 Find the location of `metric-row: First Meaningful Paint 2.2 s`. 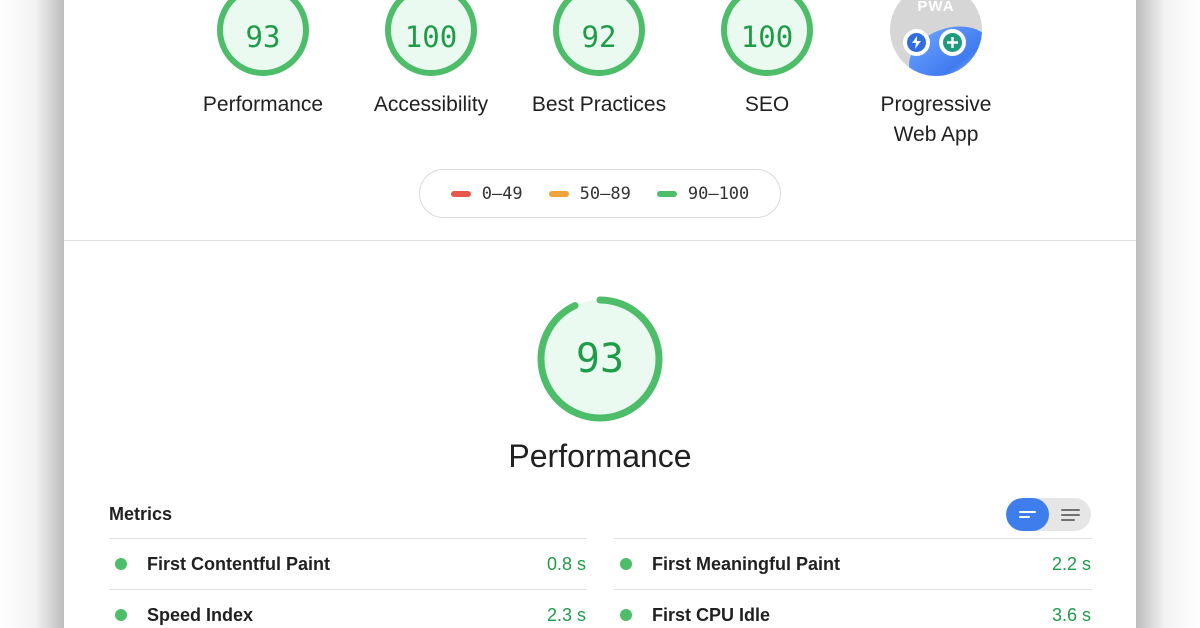

metric-row: First Meaningful Paint 2.2 s is located at coordinates (853, 563).